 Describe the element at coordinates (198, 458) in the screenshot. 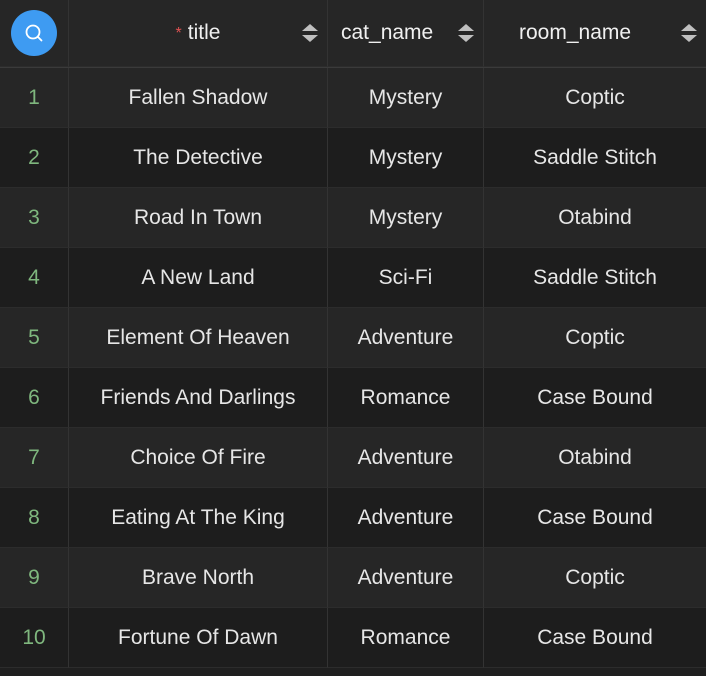

I see `cell-title: Choice Of Fire` at that location.